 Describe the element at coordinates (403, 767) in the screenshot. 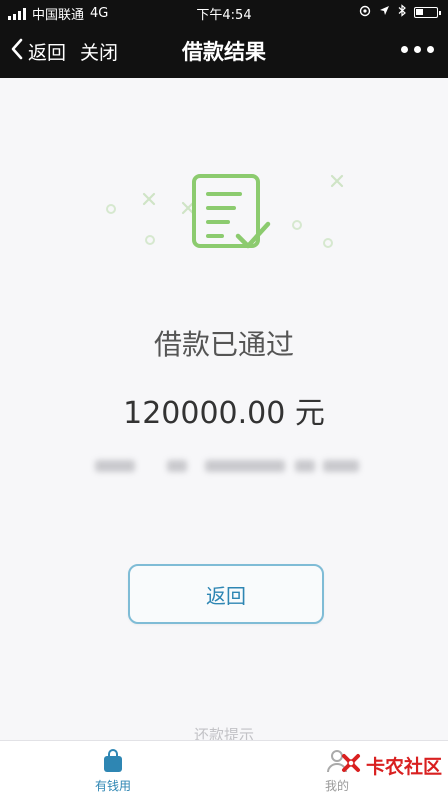

I see `watermark-text: 卡农社区` at that location.